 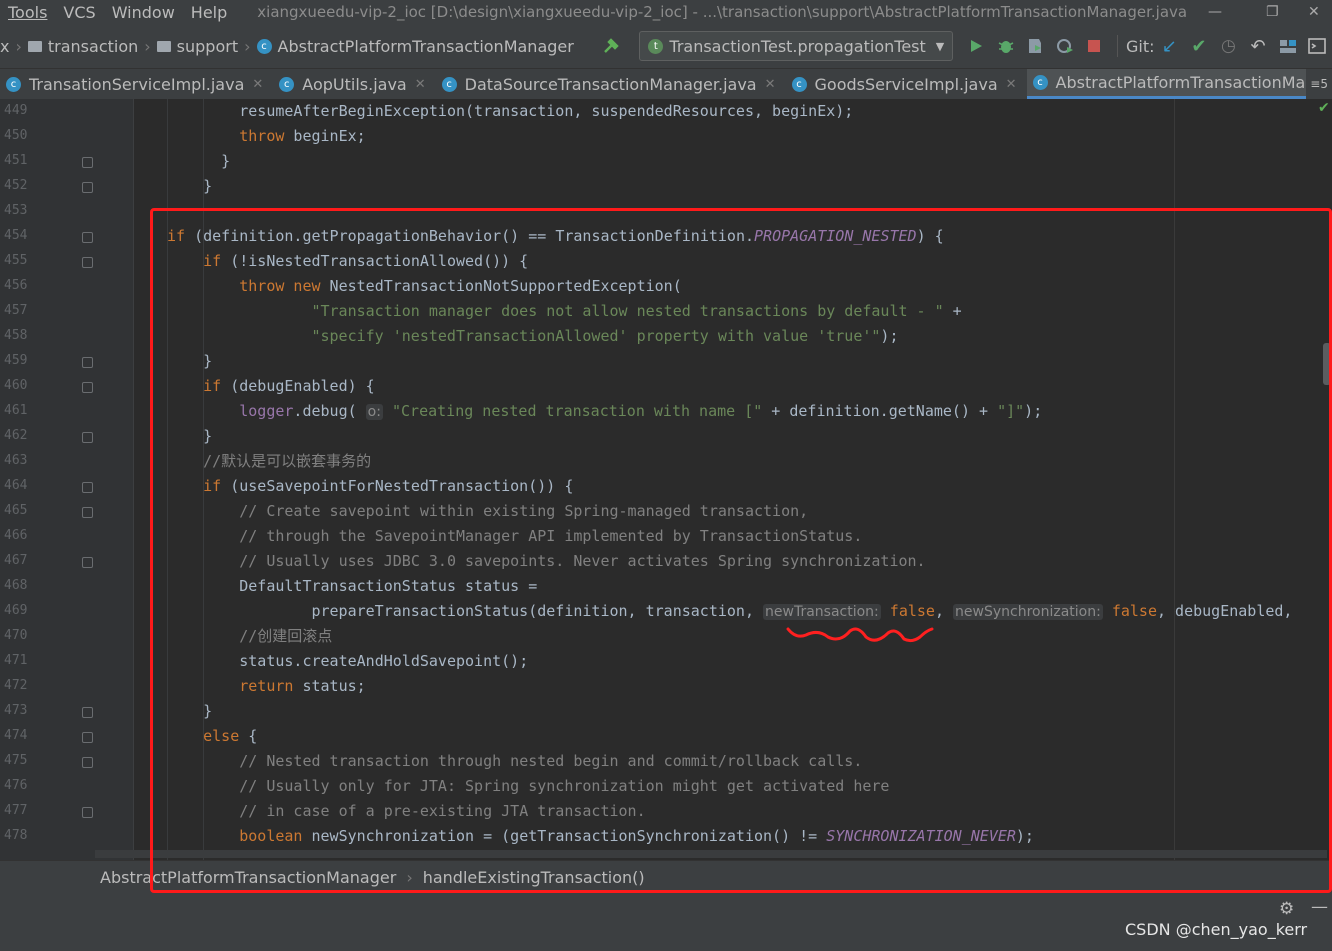 What do you see at coordinates (1170, 46) in the screenshot?
I see `git-update-icon: ↙` at bounding box center [1170, 46].